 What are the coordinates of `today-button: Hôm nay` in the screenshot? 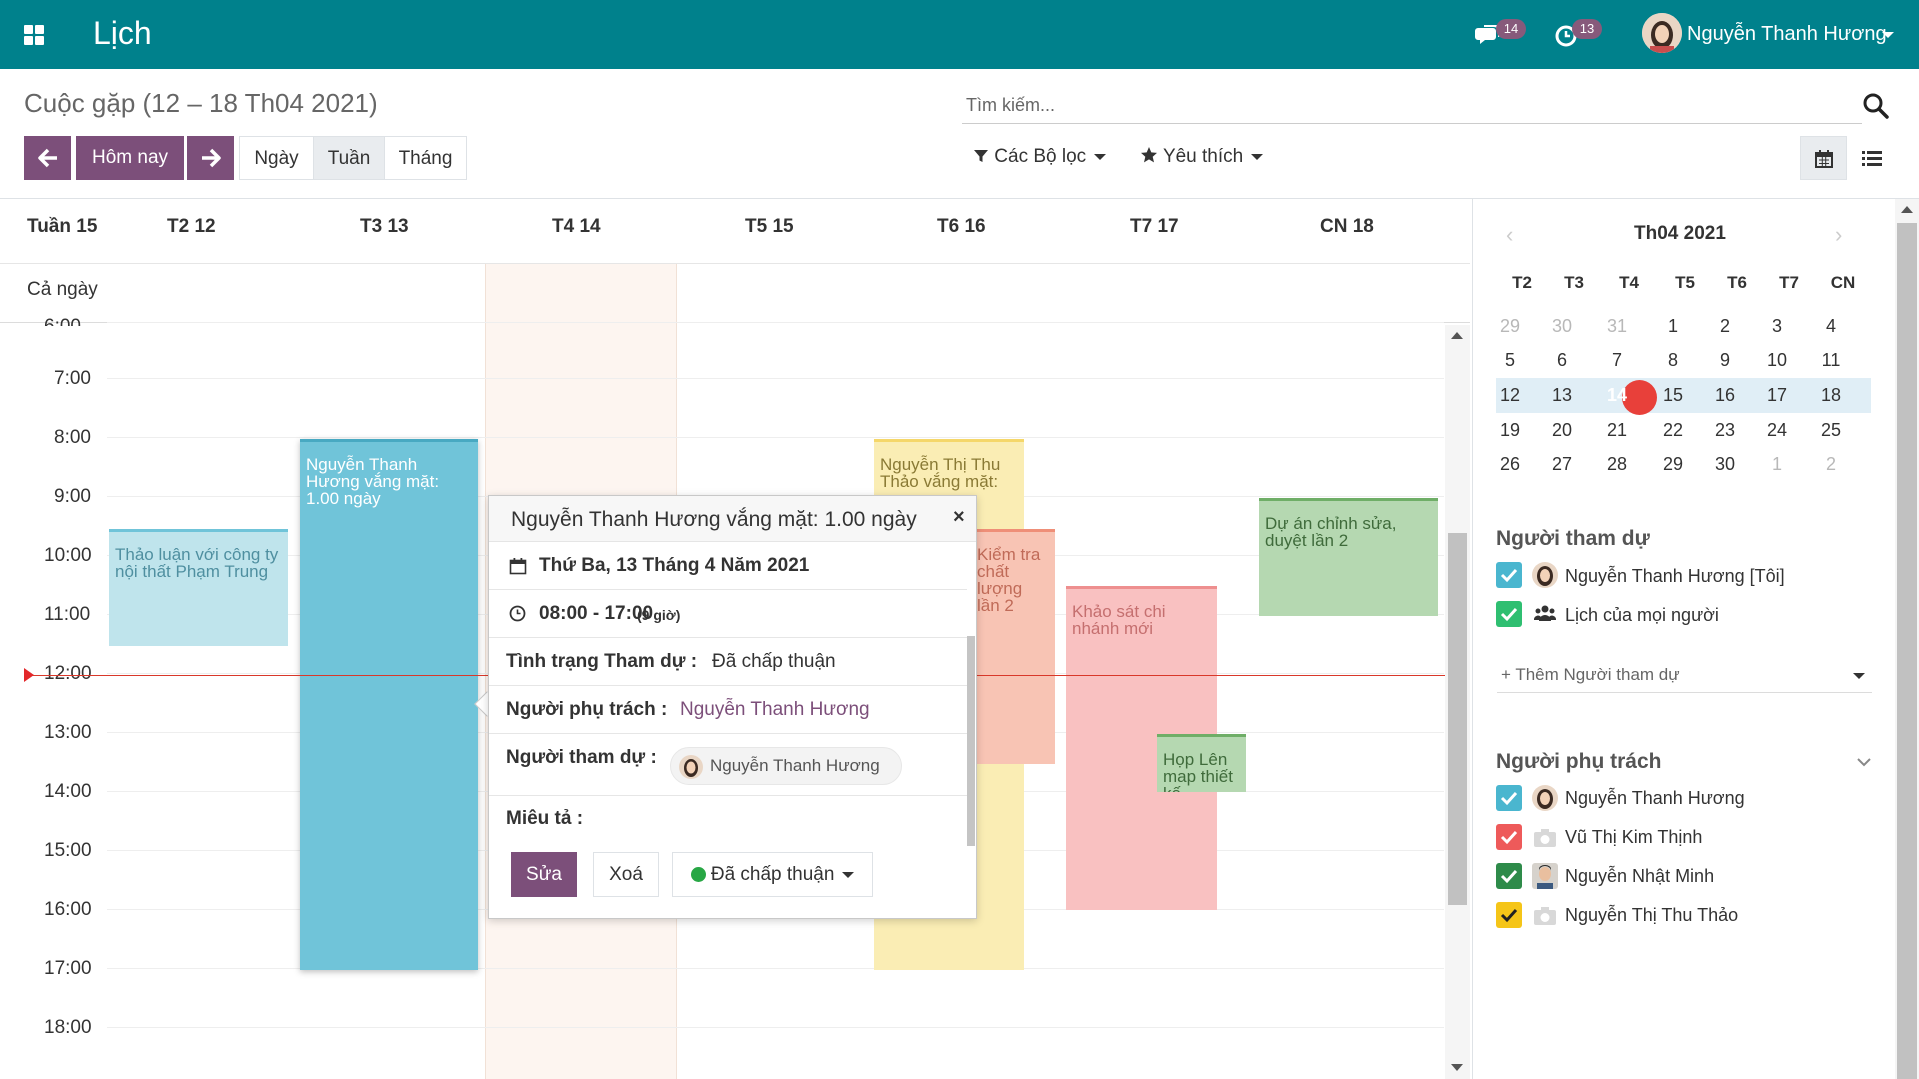 It's located at (130, 158).